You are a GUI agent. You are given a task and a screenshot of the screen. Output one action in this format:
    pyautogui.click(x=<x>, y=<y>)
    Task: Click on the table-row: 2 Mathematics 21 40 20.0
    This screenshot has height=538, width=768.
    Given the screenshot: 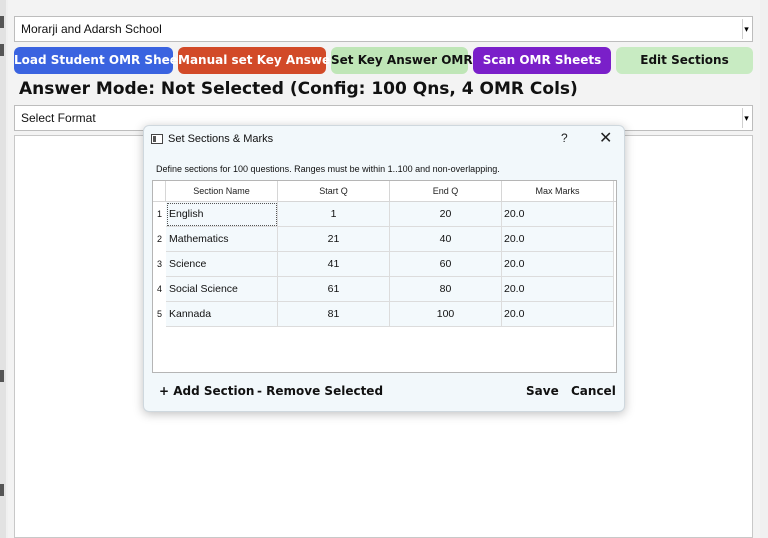 What is the action you would take?
    pyautogui.click(x=384, y=239)
    